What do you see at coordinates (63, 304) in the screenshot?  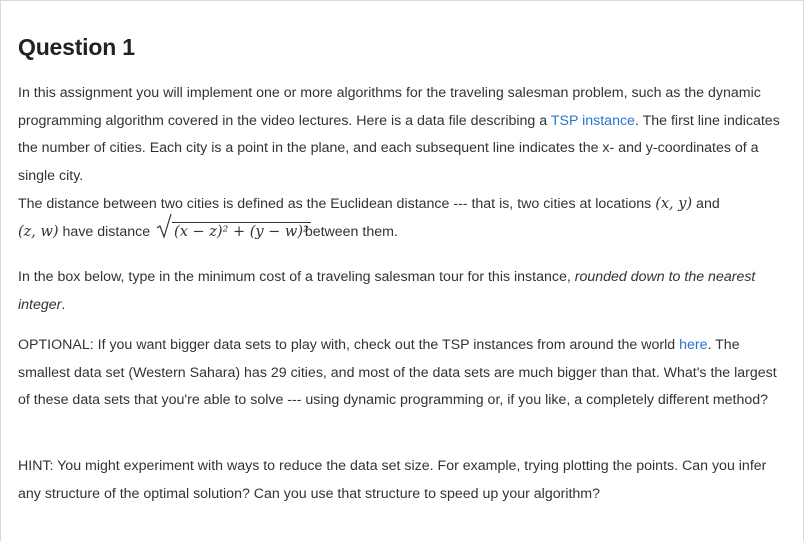 I see `instructions-end: .` at bounding box center [63, 304].